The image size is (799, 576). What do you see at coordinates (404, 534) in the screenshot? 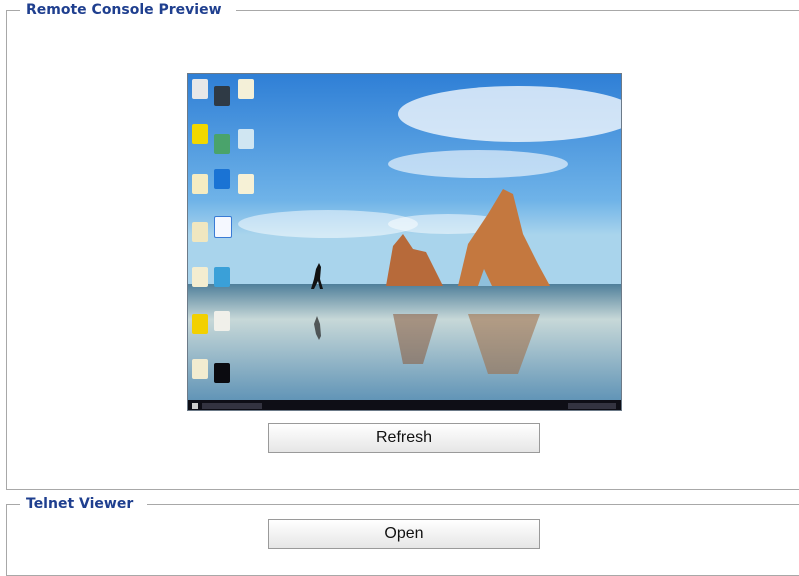
I see `open-button: Open` at bounding box center [404, 534].